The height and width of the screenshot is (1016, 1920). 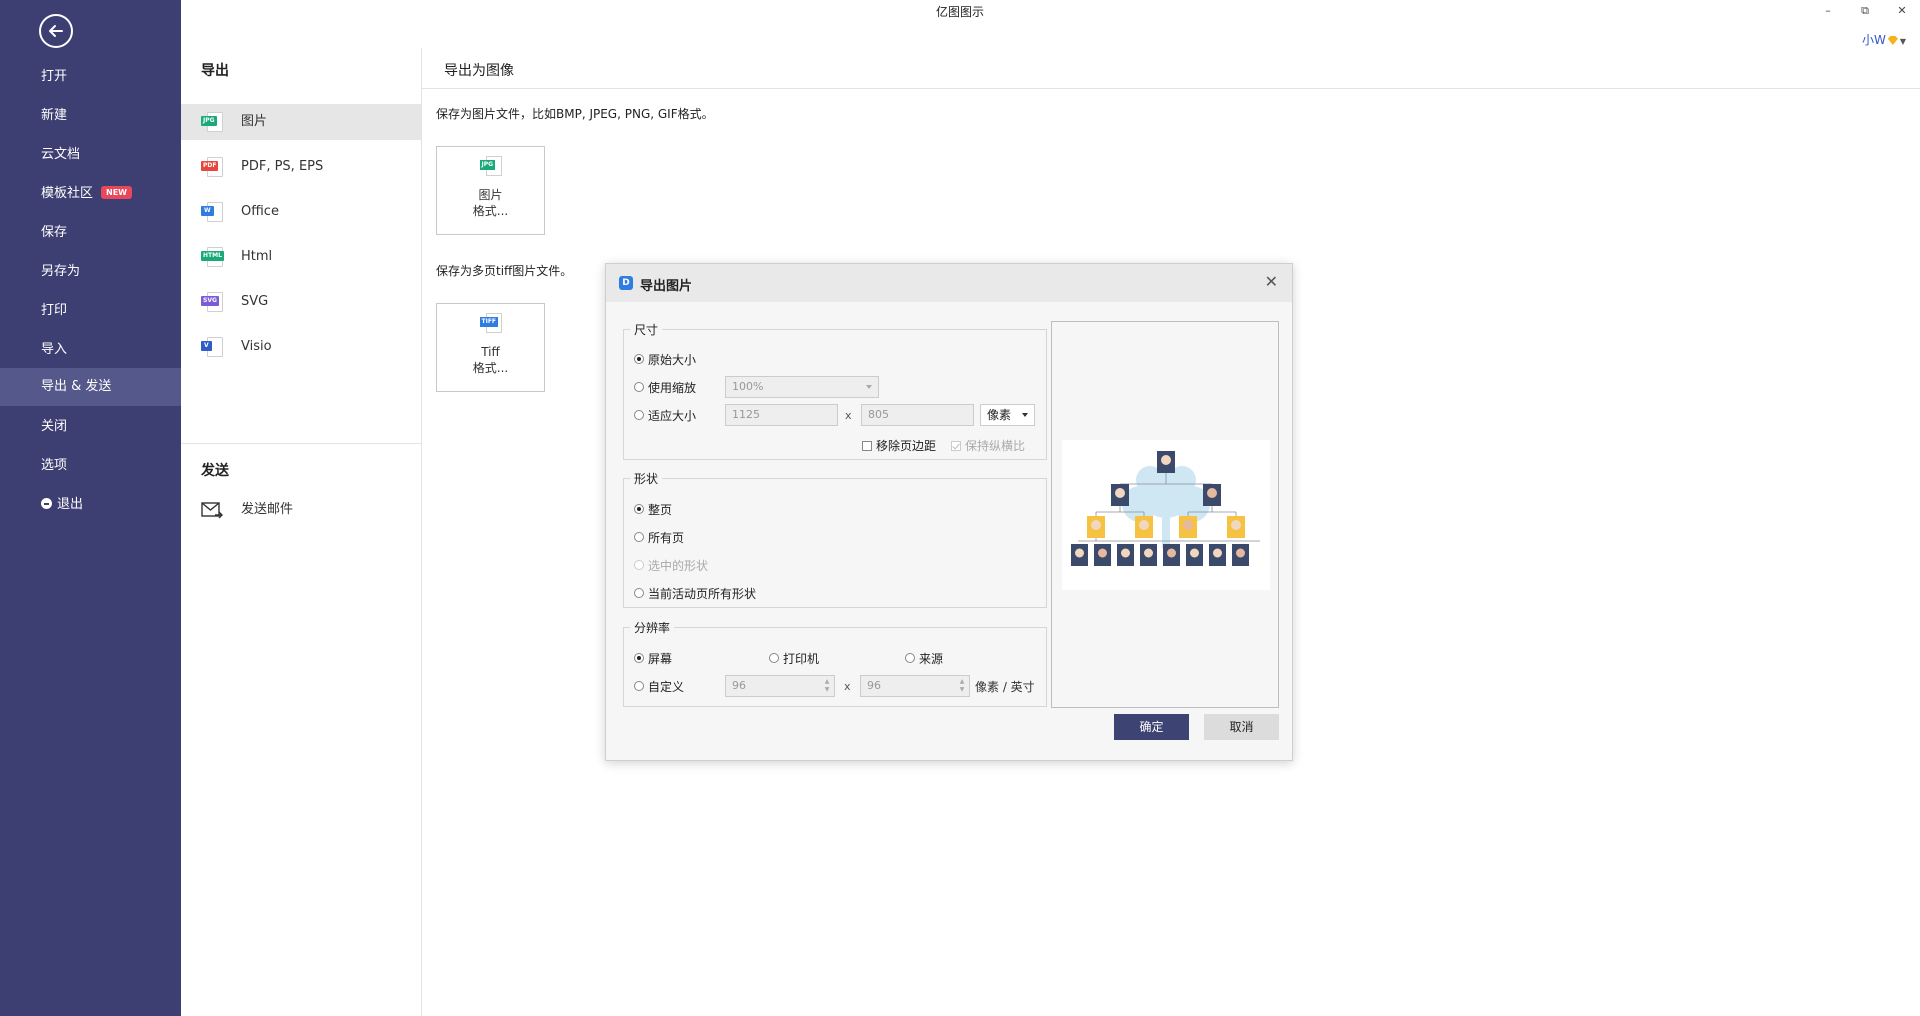 I want to click on chevron-down-icon, so click(x=1025, y=415).